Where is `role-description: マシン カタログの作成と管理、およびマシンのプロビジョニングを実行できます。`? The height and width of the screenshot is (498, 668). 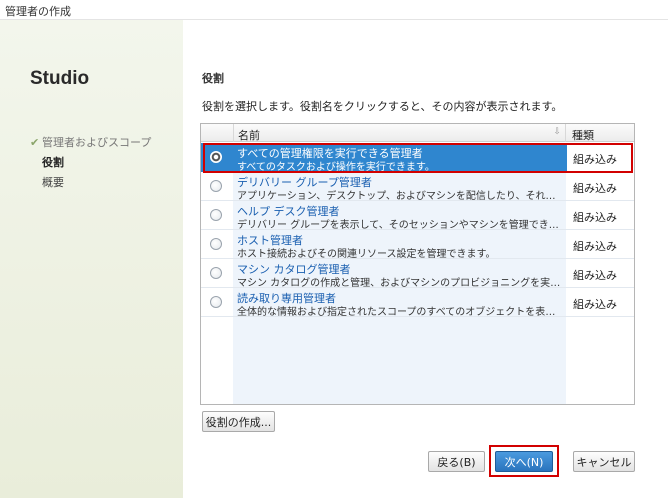 role-description: マシン カタログの作成と管理、およびマシンのプロビジョニングを実行できます。 is located at coordinates (401, 283).